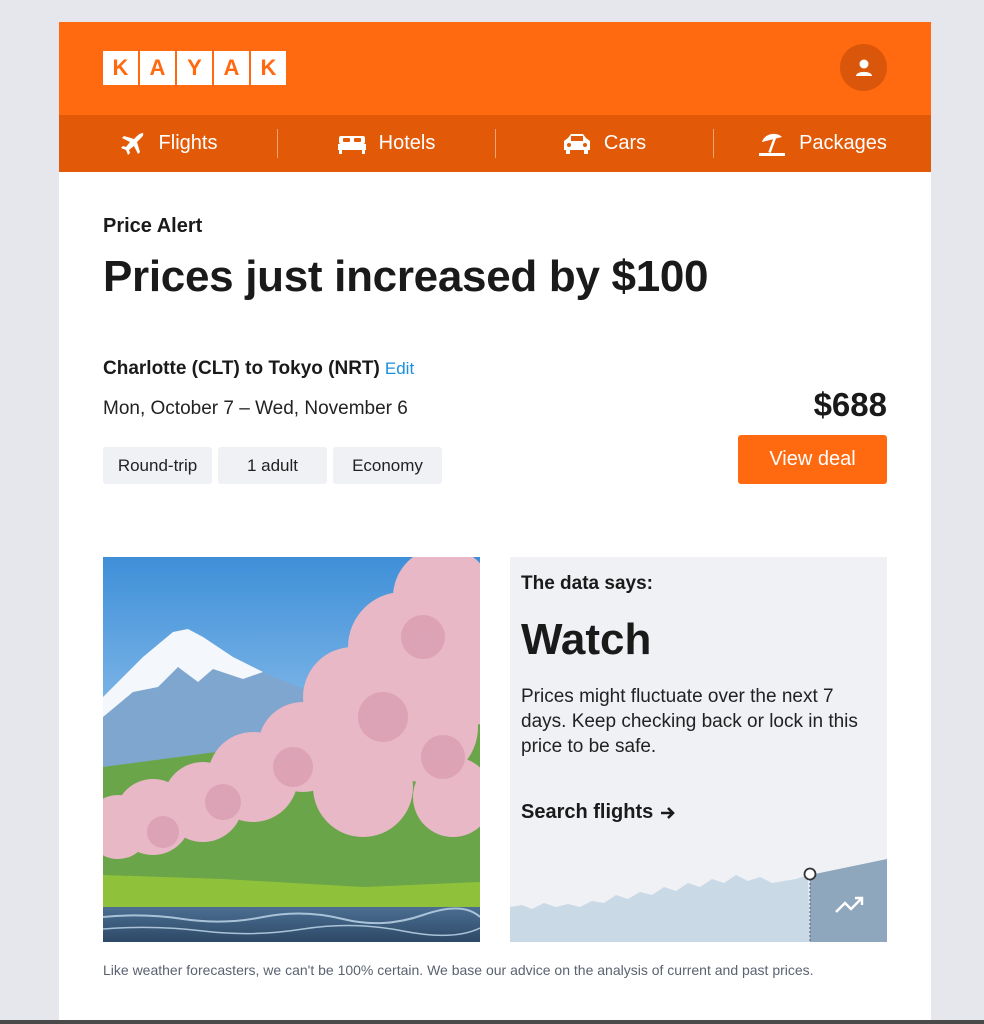 This screenshot has width=984, height=1024. Describe the element at coordinates (576, 143) in the screenshot. I see `car-icon` at that location.